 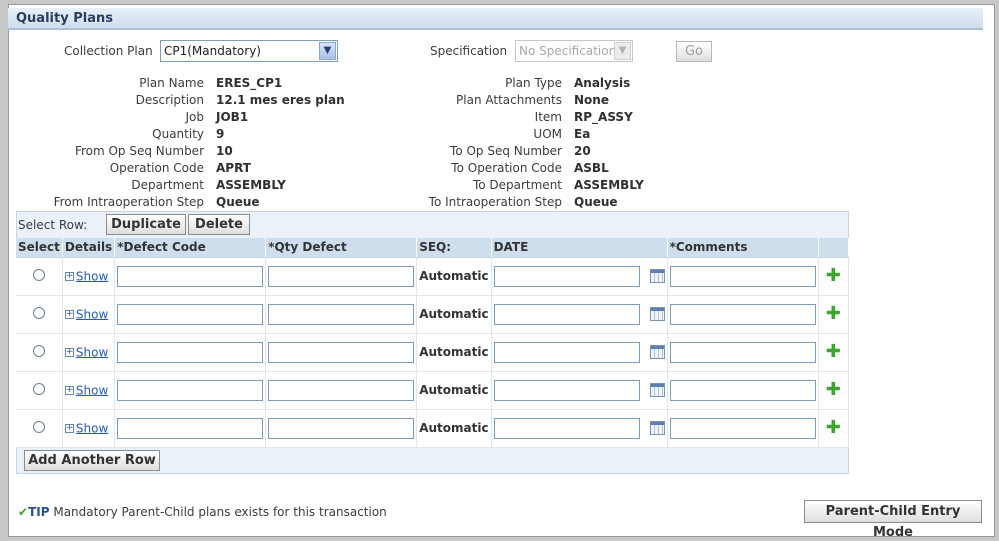 What do you see at coordinates (39, 248) in the screenshot?
I see `col-select: Select` at bounding box center [39, 248].